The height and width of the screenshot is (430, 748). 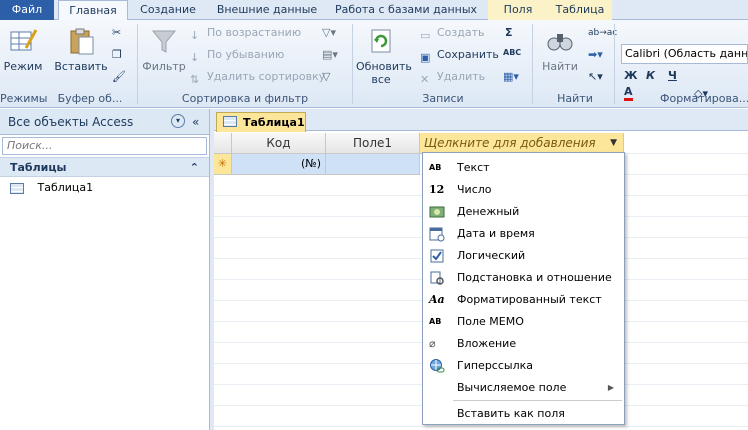 I want to click on globe-link-icon, so click(x=437, y=366).